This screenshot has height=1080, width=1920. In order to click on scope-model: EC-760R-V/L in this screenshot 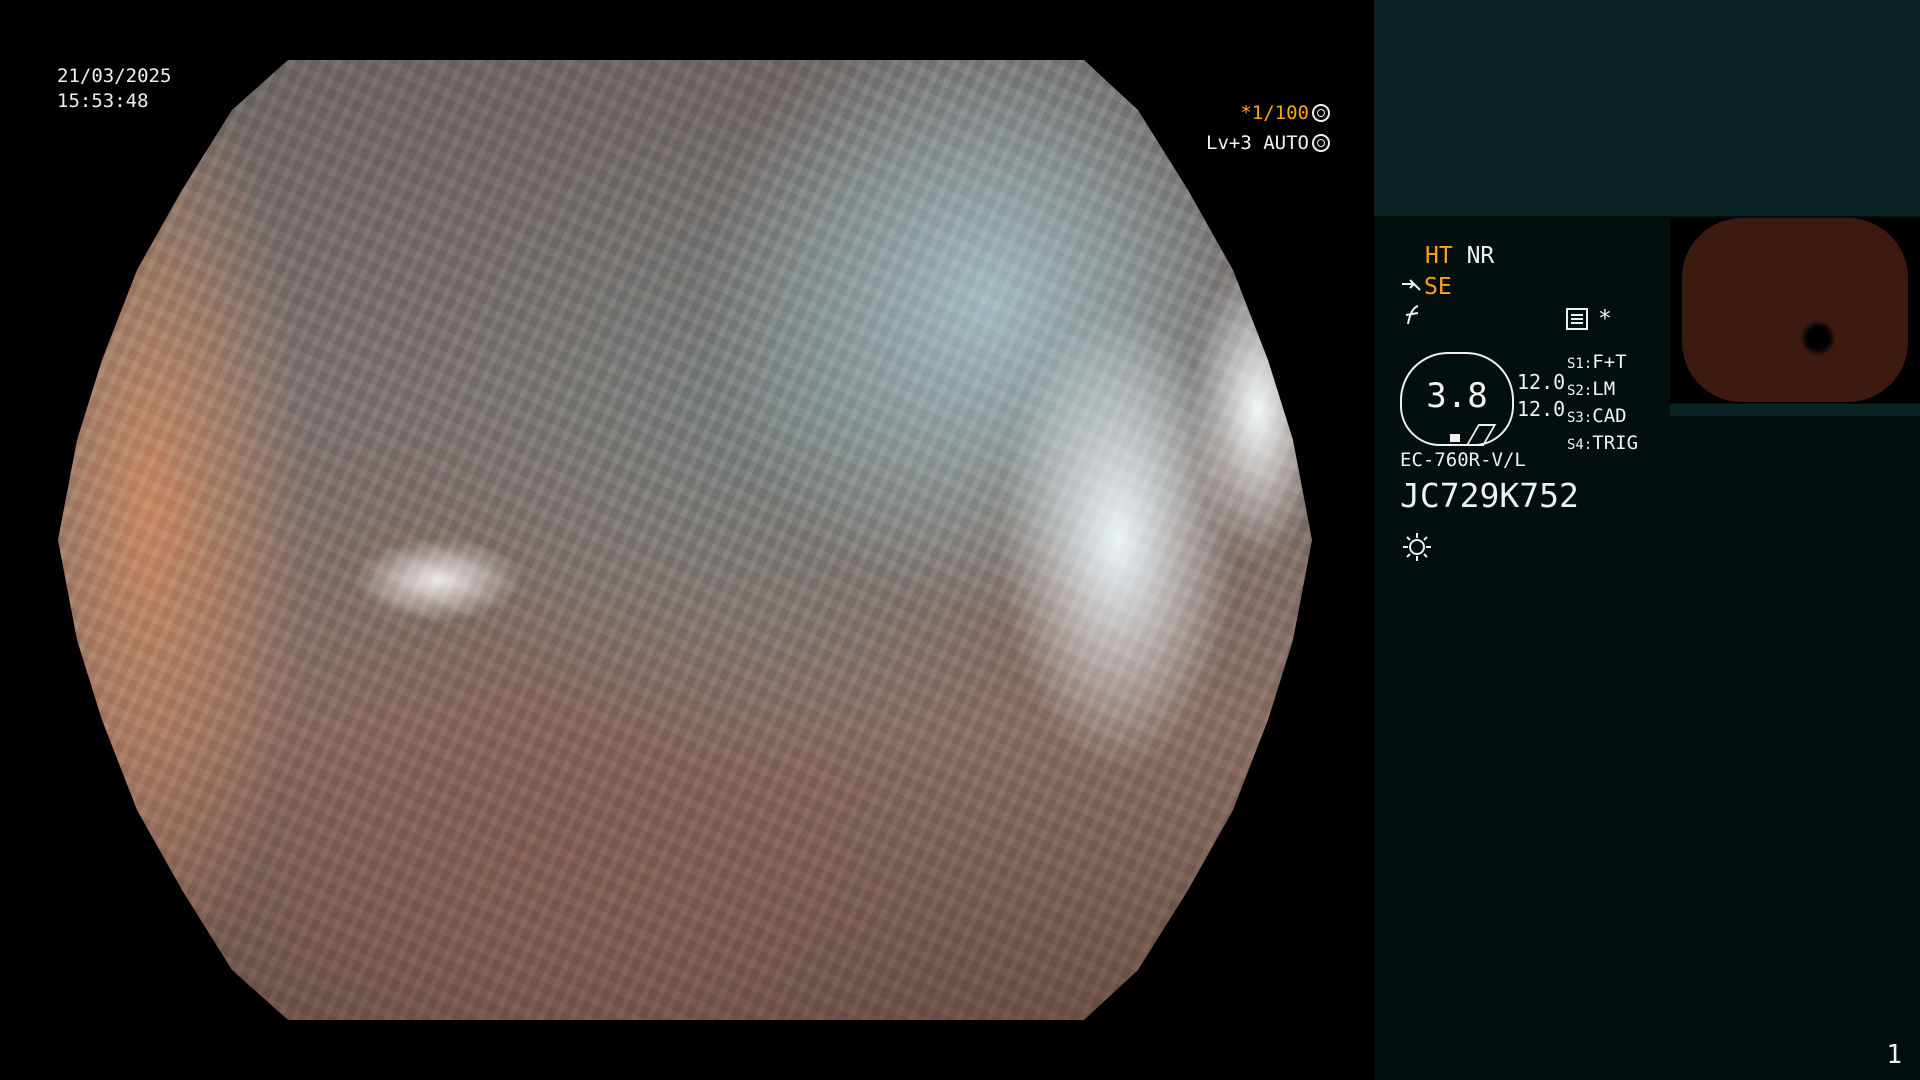, I will do `click(1463, 460)`.